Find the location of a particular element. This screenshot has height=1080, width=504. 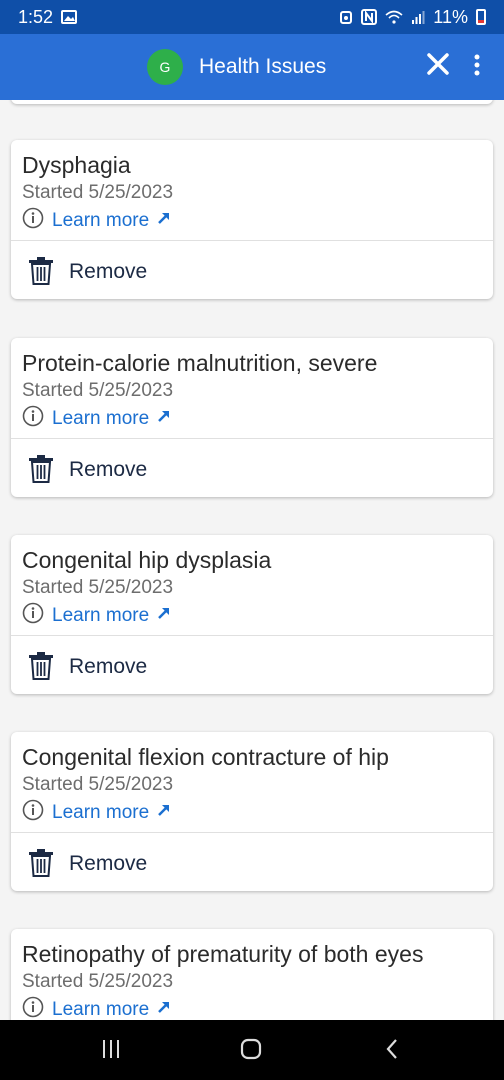

back-icon is located at coordinates (392, 1051).